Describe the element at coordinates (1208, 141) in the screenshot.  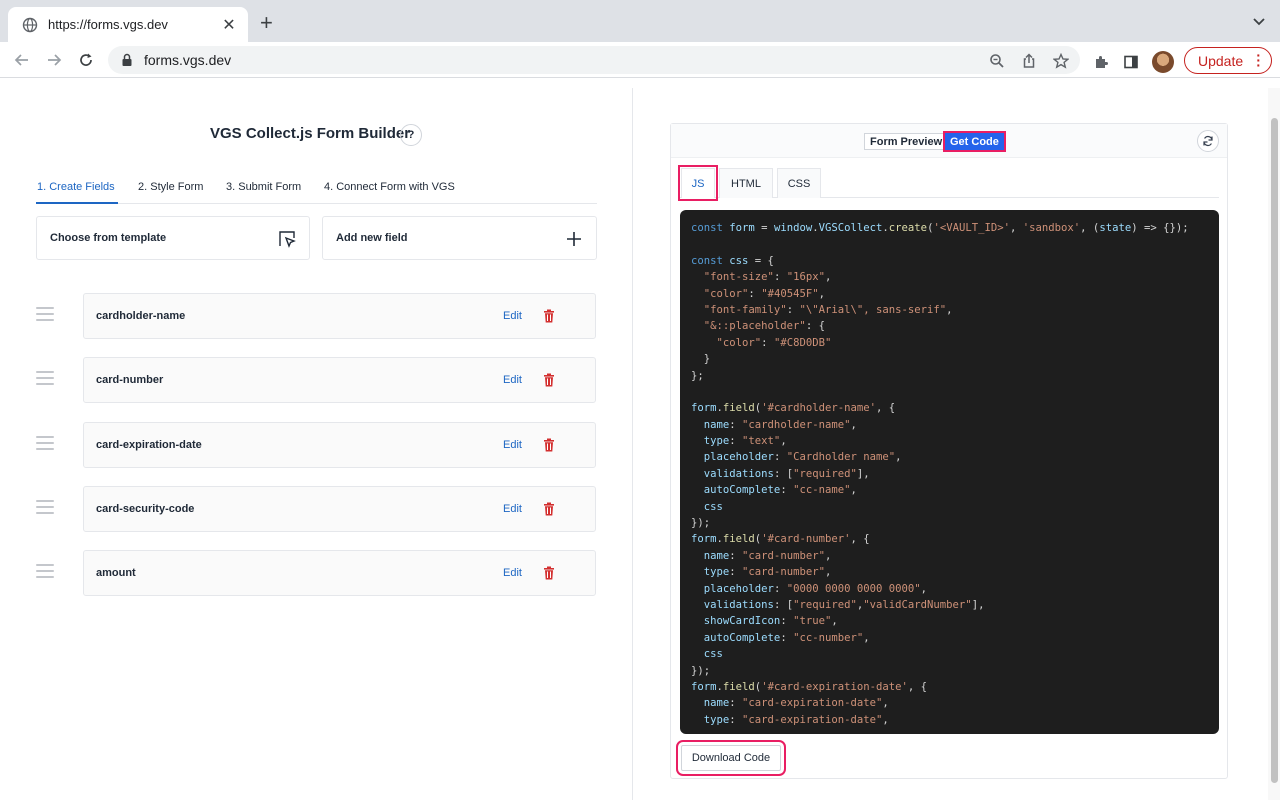
I see `refresh-icon` at that location.